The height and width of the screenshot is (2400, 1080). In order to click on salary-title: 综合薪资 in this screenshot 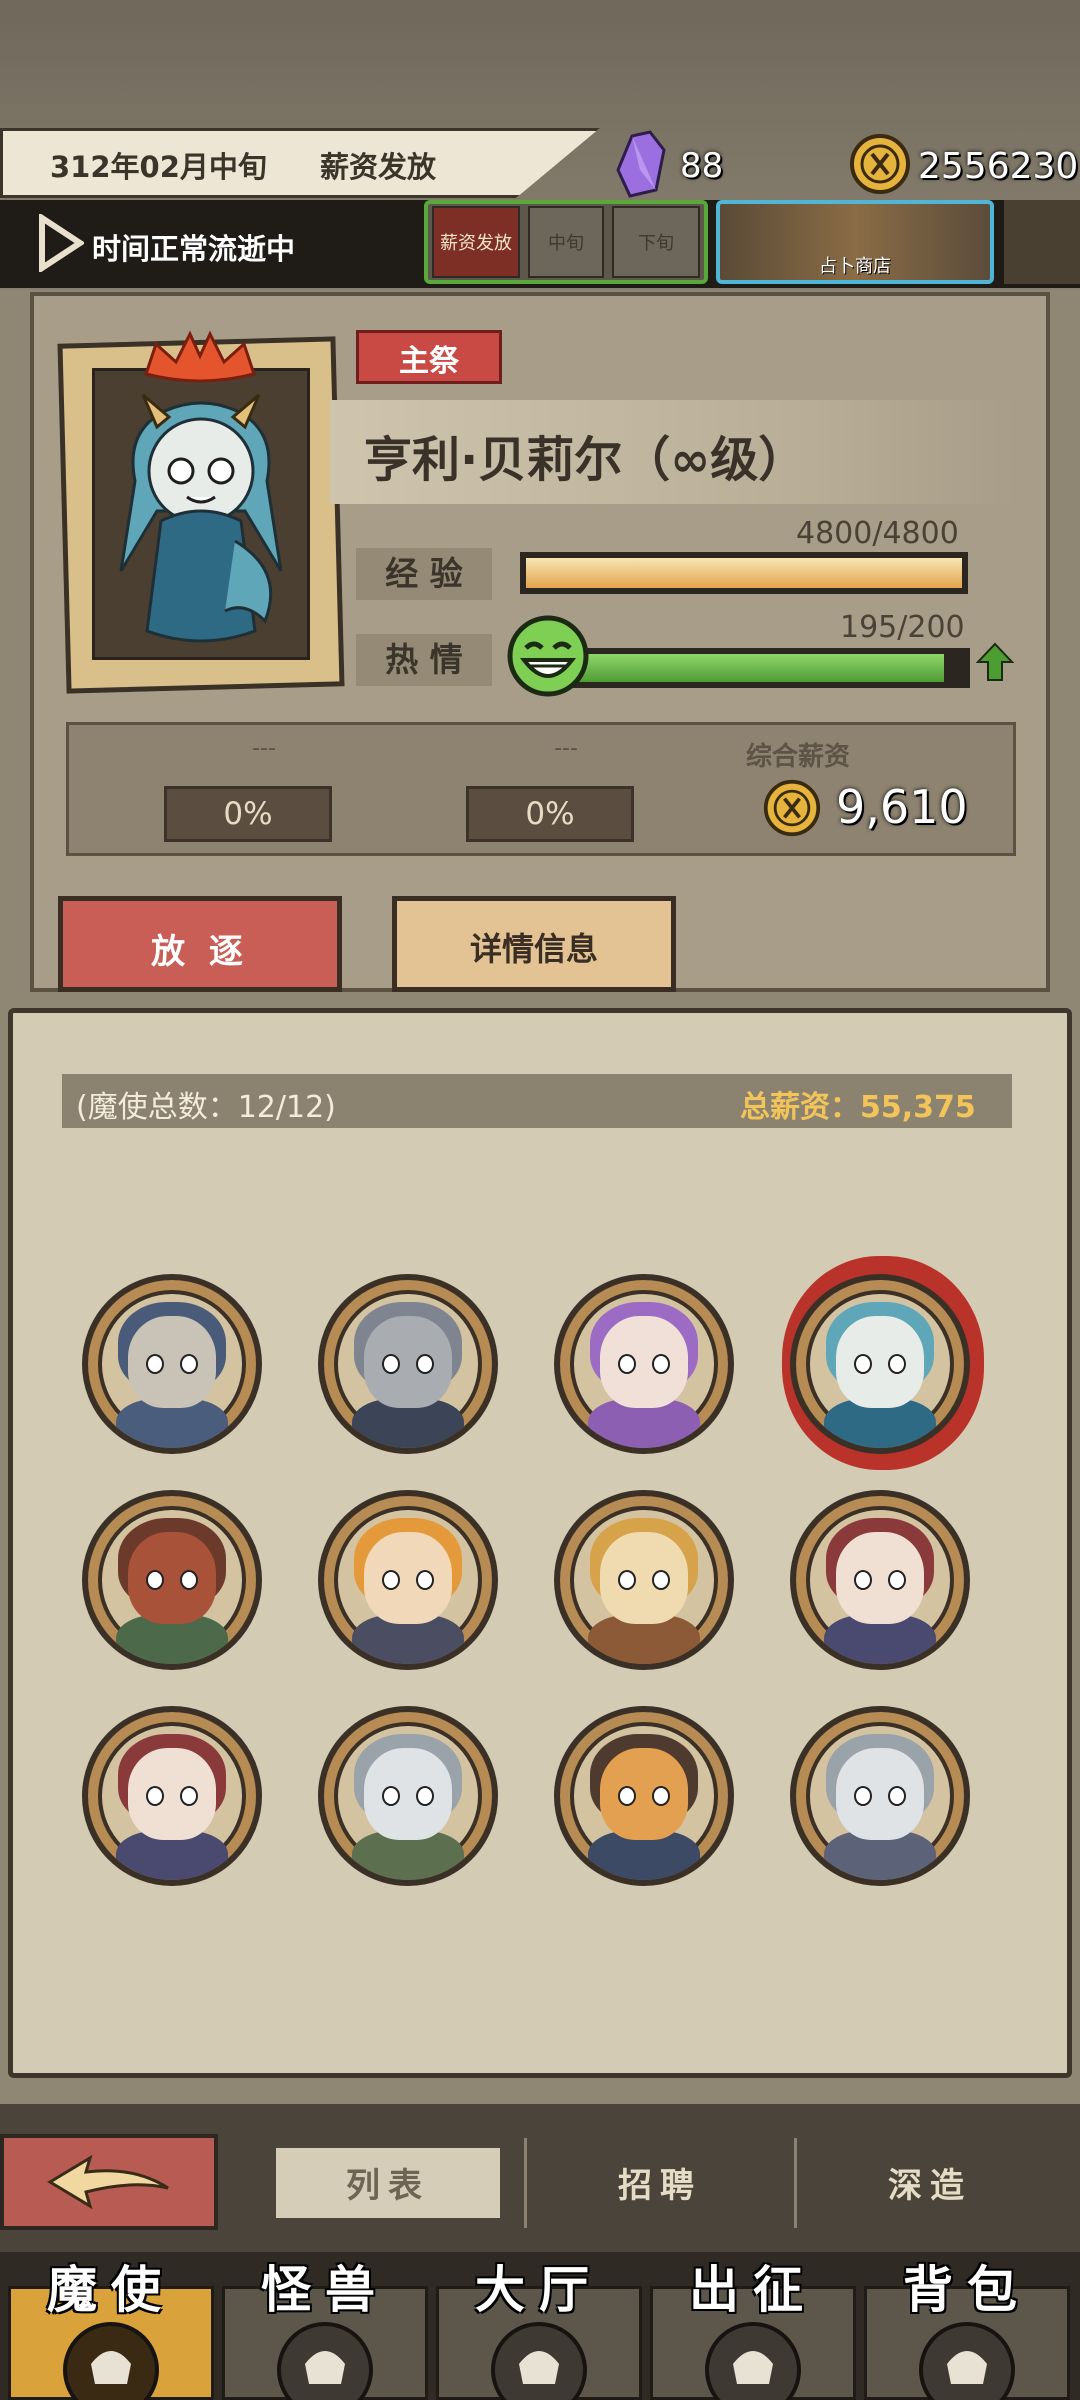, I will do `click(798, 757)`.